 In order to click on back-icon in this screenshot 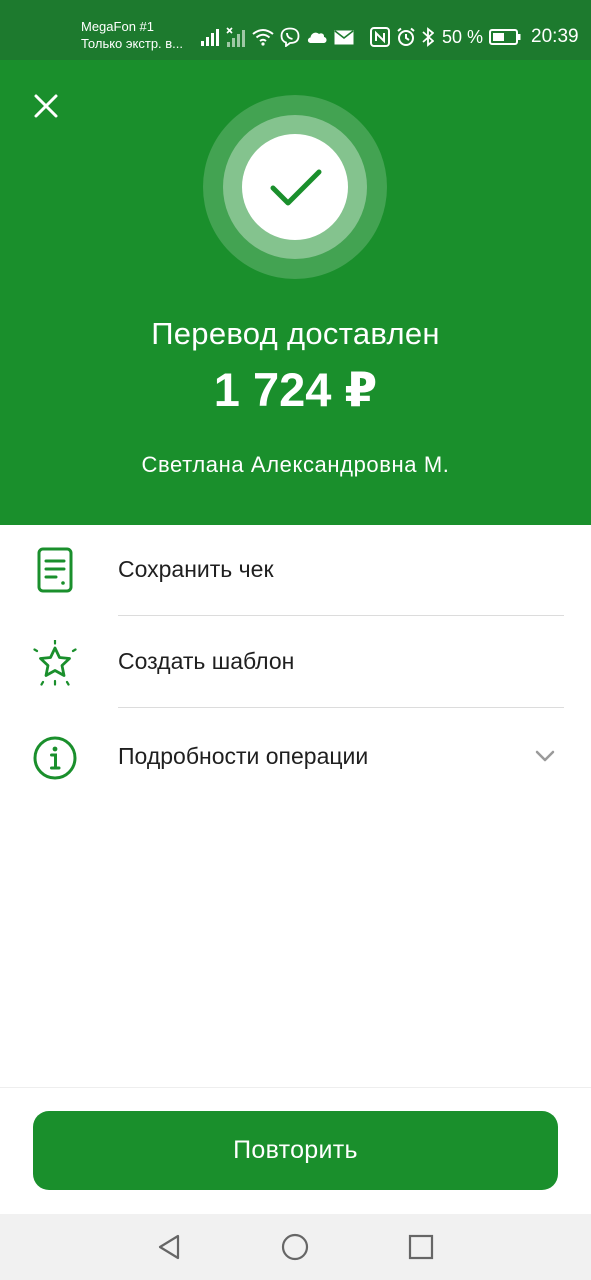, I will do `click(169, 1247)`.